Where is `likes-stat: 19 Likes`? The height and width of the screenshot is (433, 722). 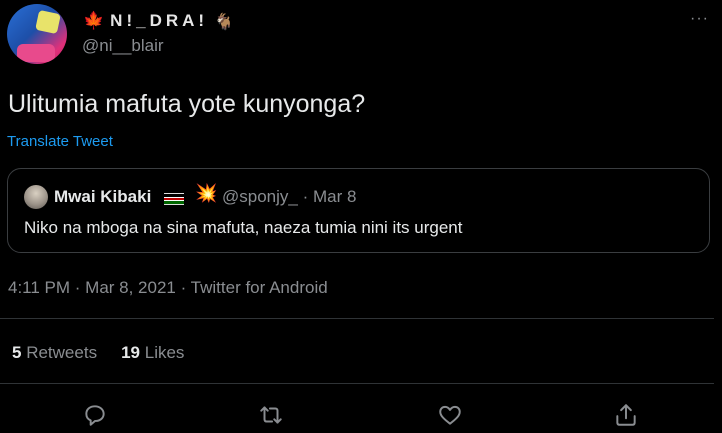
likes-stat: 19 Likes is located at coordinates (152, 352).